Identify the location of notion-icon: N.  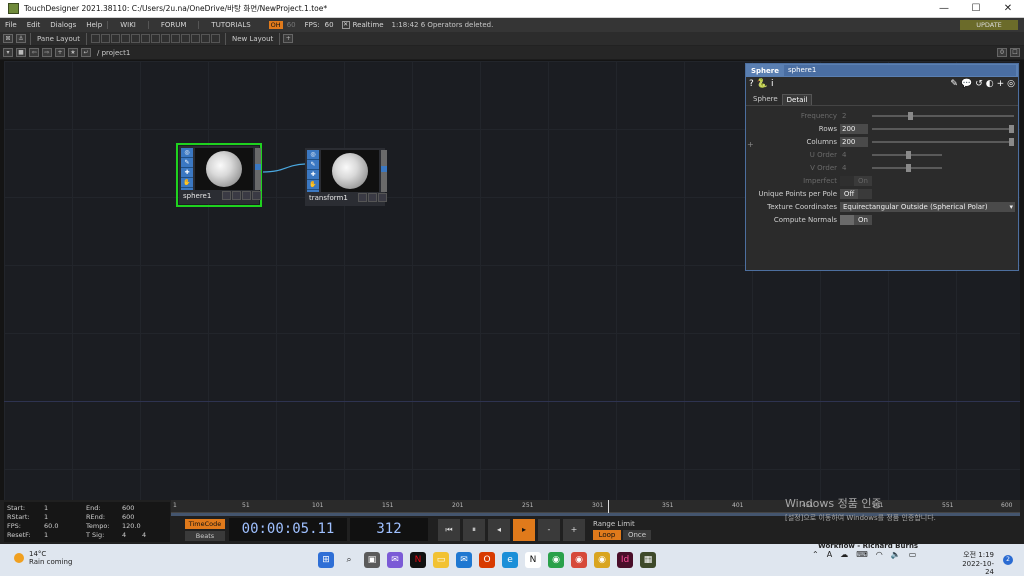
(533, 560).